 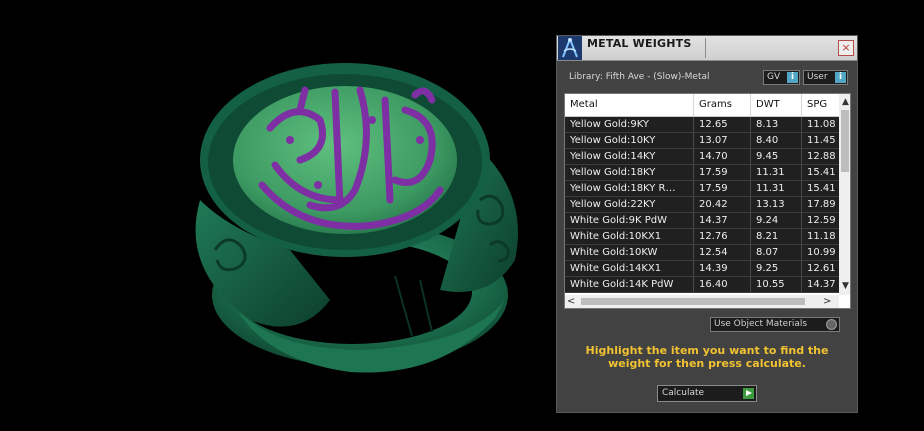 What do you see at coordinates (639, 43) in the screenshot?
I see `panel-title: METAL WEIGHTS` at bounding box center [639, 43].